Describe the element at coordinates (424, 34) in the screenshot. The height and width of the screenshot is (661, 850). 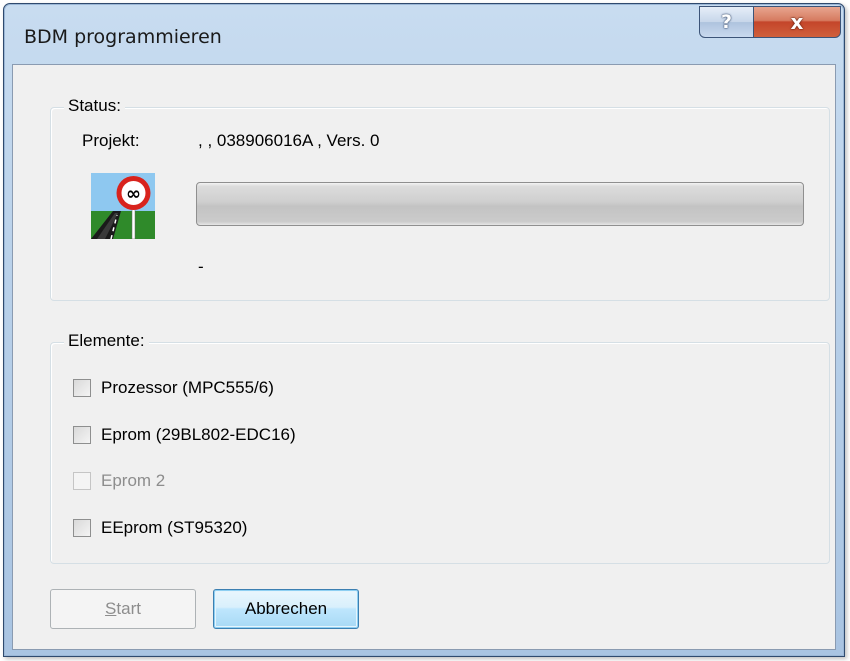
I see `title-bar: BDM programmieren ? x` at that location.